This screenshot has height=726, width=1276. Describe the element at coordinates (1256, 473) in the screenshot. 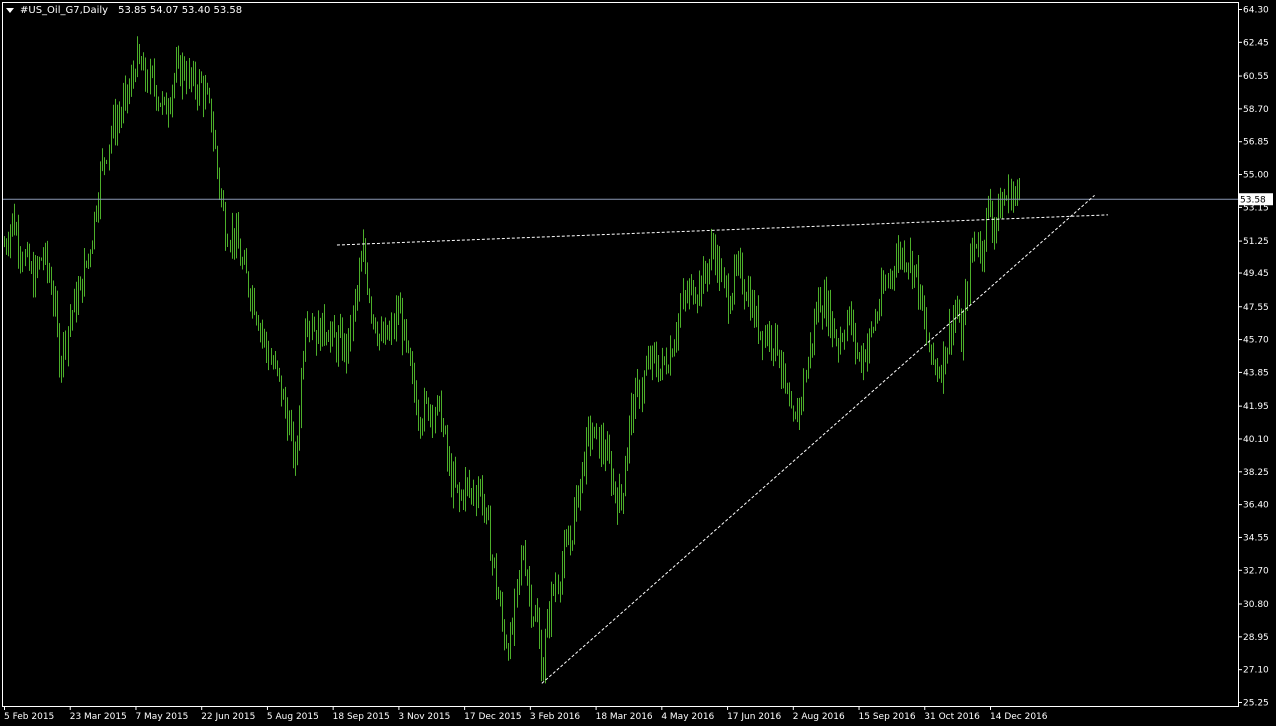

I see `y-tick-label: 38.25` at that location.